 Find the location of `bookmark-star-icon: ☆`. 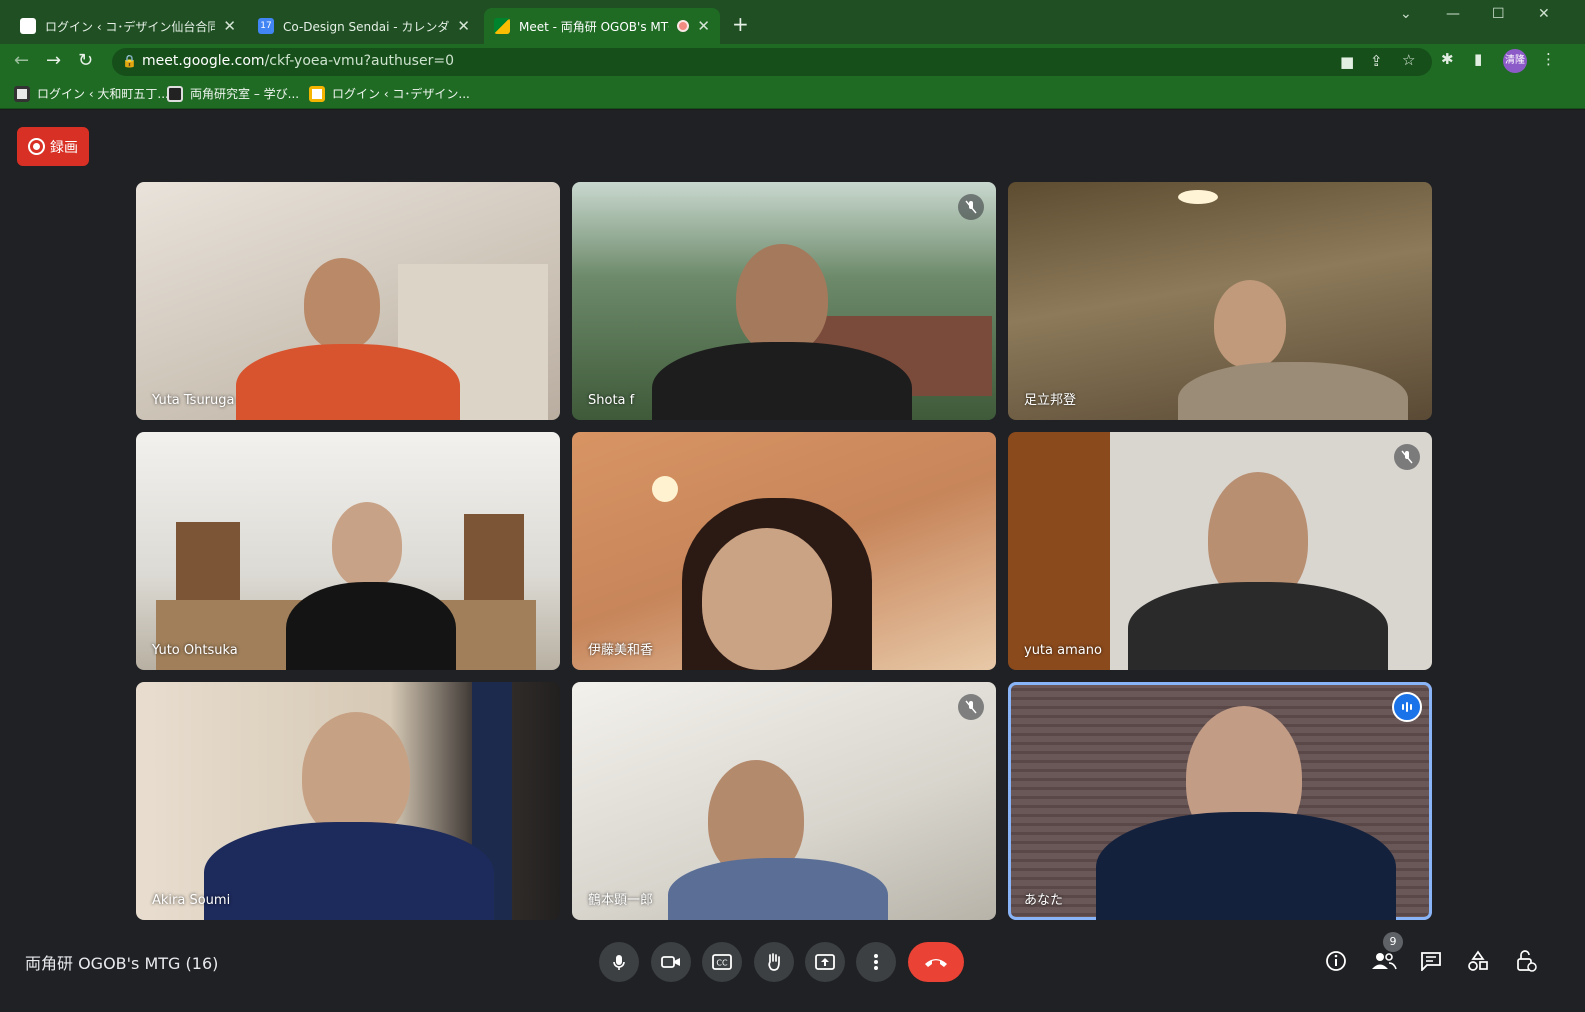

bookmark-star-icon: ☆ is located at coordinates (1408, 60).